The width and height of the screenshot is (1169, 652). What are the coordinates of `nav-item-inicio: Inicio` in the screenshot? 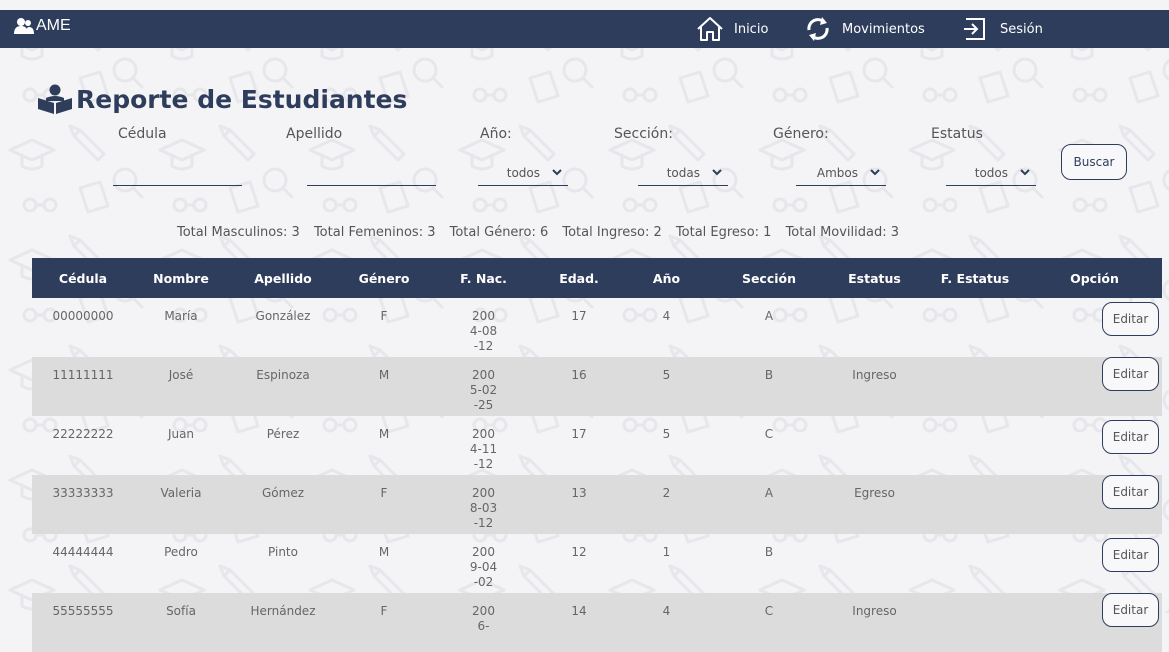 It's located at (732, 29).